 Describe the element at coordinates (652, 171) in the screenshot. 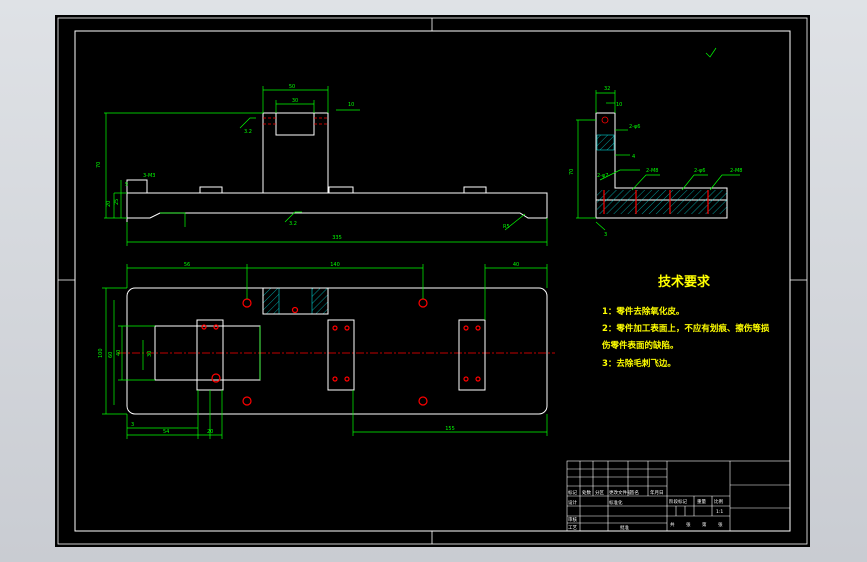

I see `side-hole-b: 2-M8` at that location.